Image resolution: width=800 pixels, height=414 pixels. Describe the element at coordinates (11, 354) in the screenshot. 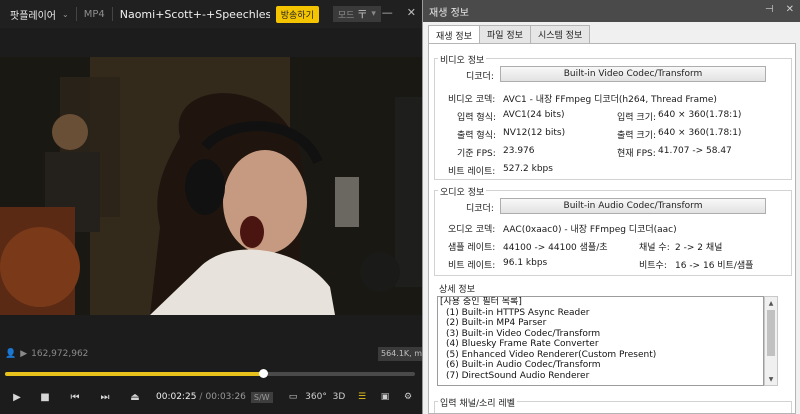

I see `user-icon: 👤` at that location.